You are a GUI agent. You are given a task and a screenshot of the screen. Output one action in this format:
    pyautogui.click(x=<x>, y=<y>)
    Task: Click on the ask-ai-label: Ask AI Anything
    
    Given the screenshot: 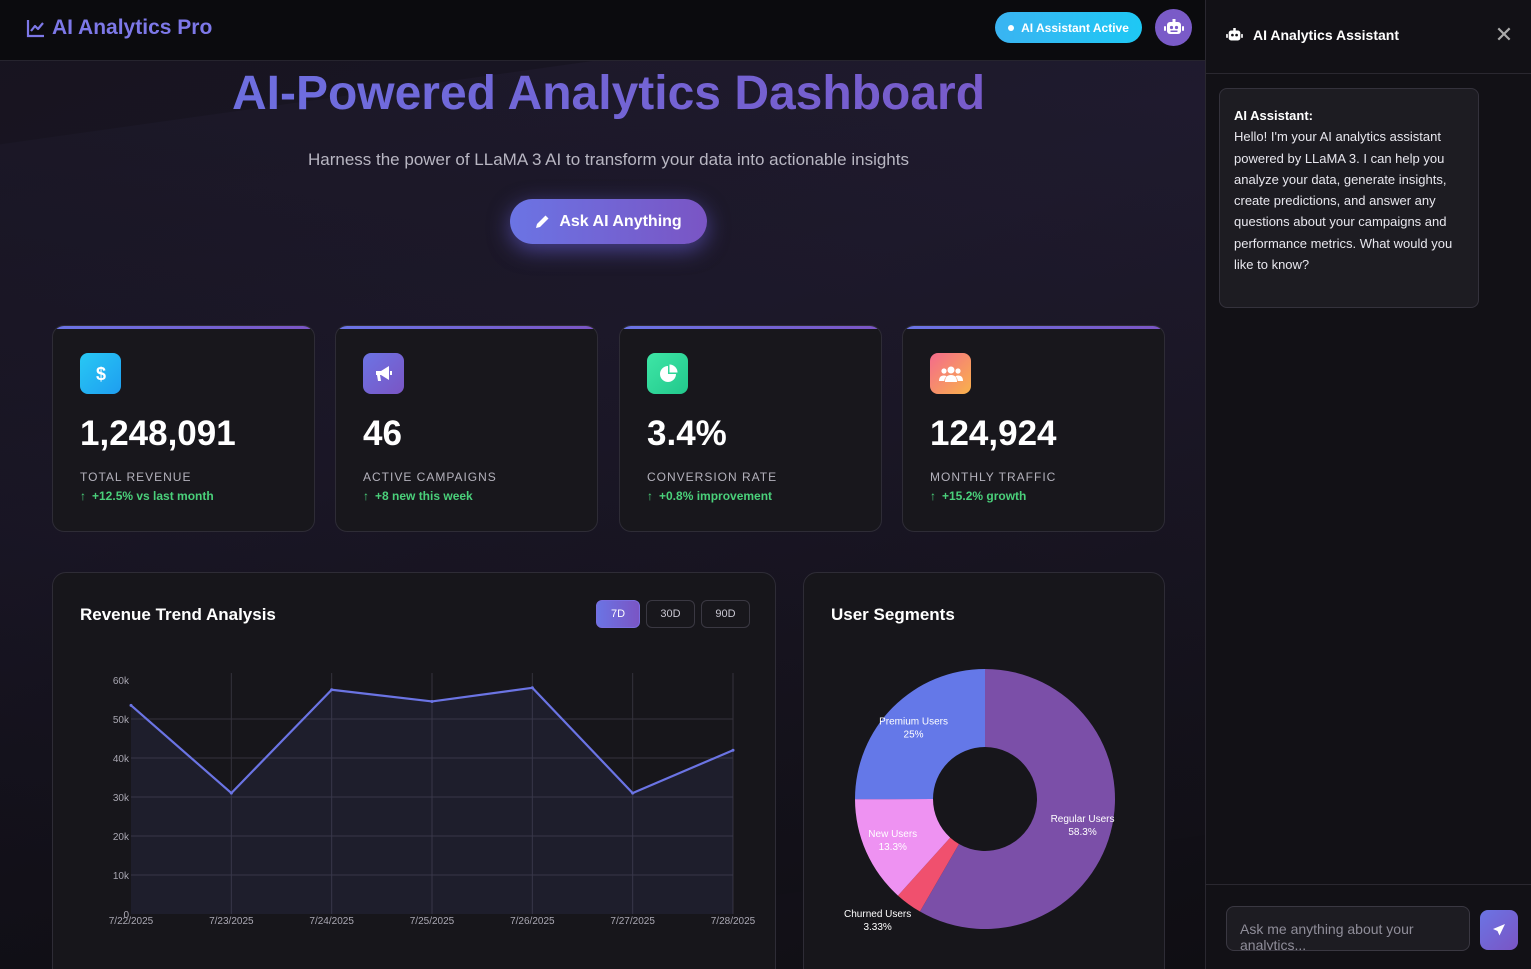 What is the action you would take?
    pyautogui.click(x=620, y=221)
    